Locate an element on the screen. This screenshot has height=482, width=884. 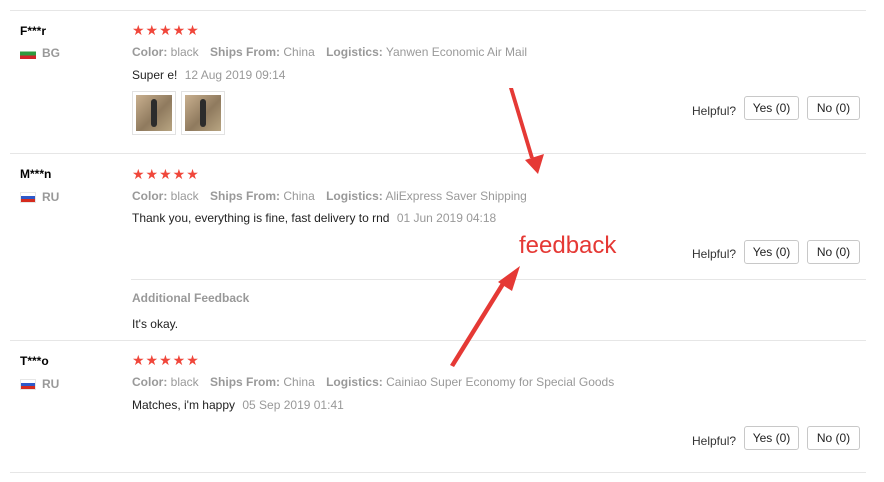
review-text: Super e! is located at coordinates (155, 75).